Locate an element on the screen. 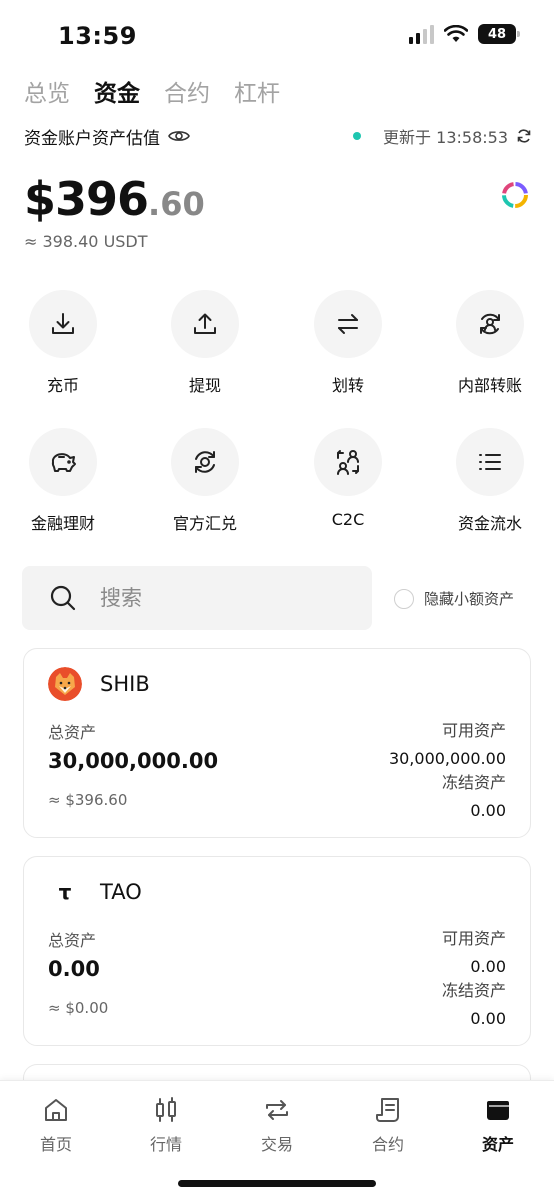 The width and height of the screenshot is (554, 1200). user-transfer-icon is located at coordinates (490, 324).